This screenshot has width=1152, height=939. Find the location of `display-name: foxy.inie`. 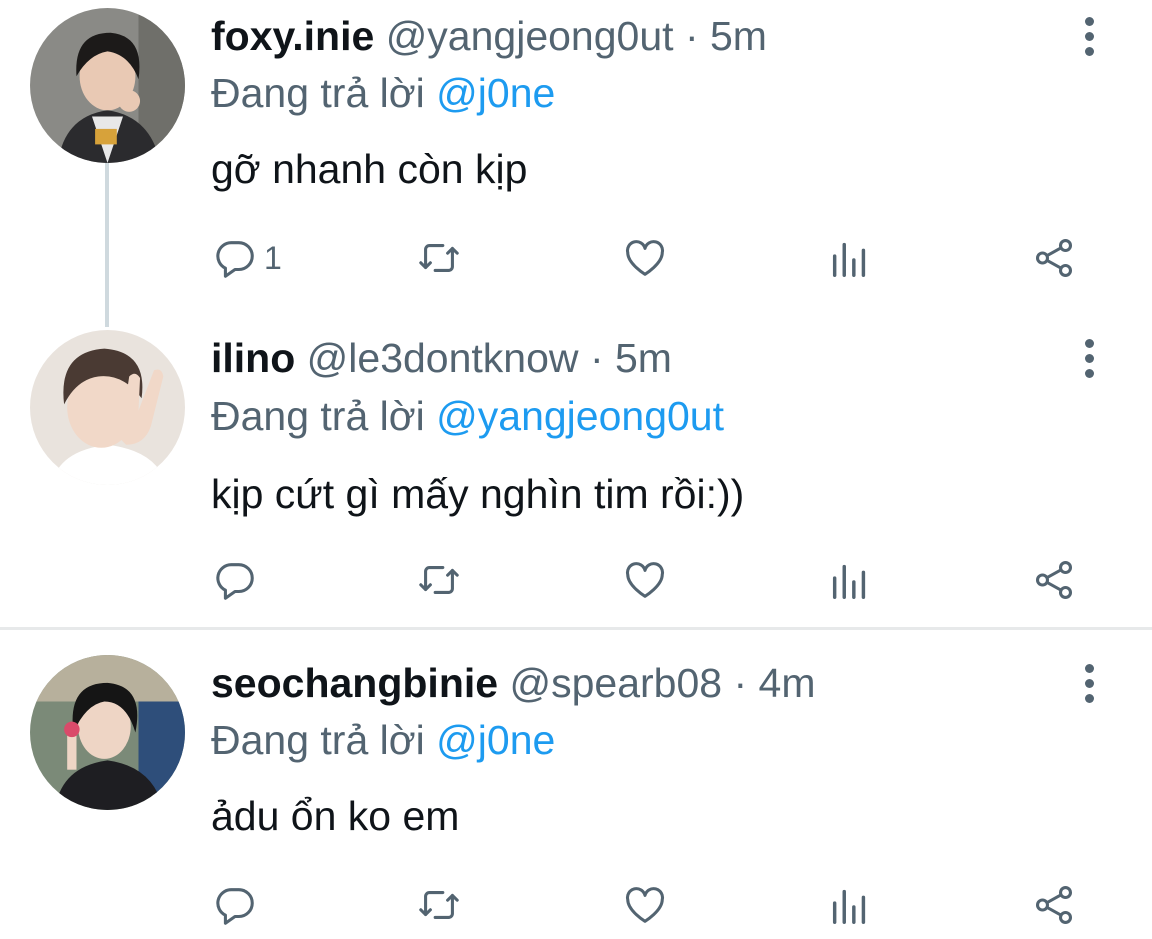

display-name: foxy.inie is located at coordinates (292, 36).